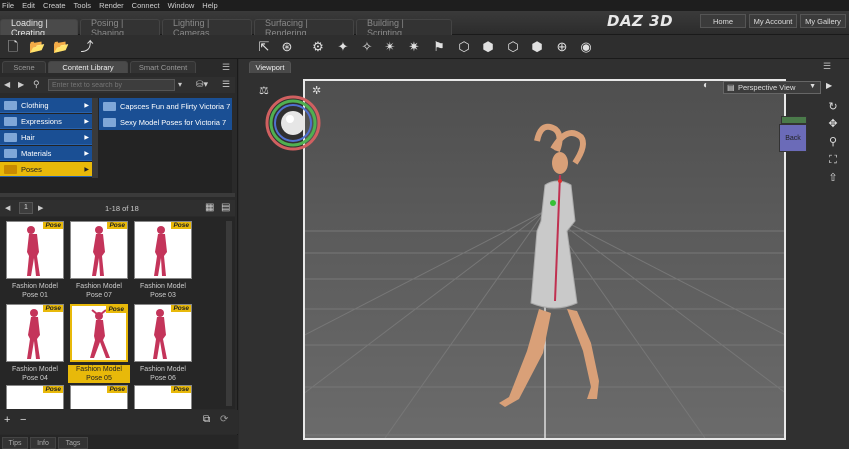 The width and height of the screenshot is (849, 449). Describe the element at coordinates (165, 122) in the screenshot. I see `subfolder-sexy-model-poses: Sexy Model Poses for Victoria 7` at that location.